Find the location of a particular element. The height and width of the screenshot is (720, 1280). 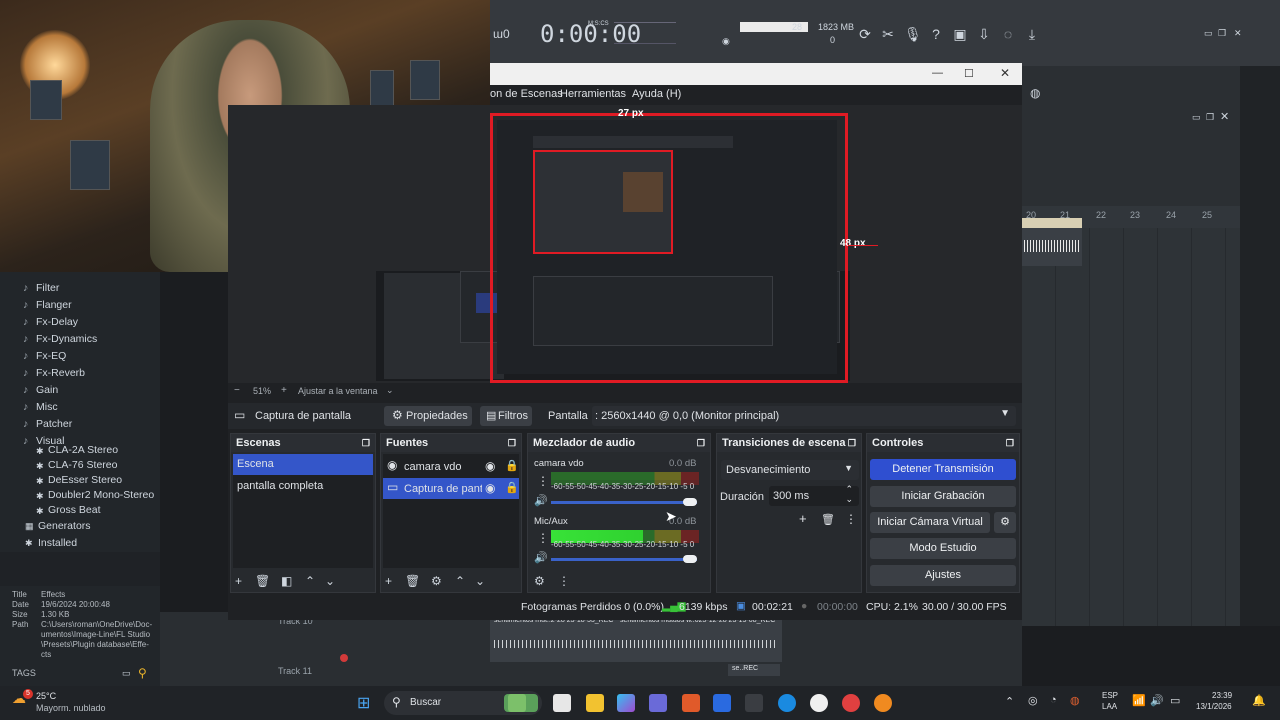

browser-folder: ♪ Misc is located at coordinates (40, 407).